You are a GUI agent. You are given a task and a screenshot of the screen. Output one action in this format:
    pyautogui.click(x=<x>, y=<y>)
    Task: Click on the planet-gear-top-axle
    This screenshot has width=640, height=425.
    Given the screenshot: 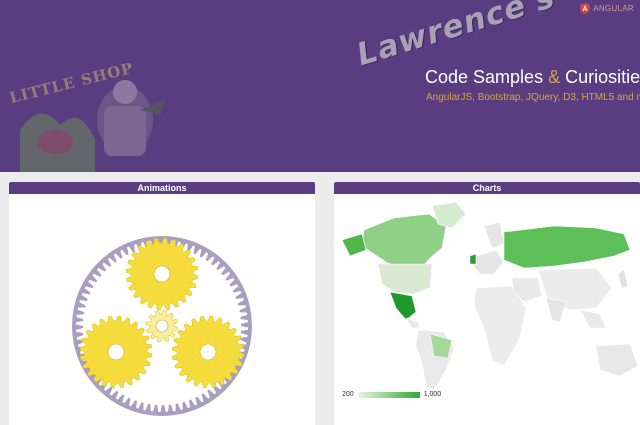 What is the action you would take?
    pyautogui.click(x=162, y=274)
    